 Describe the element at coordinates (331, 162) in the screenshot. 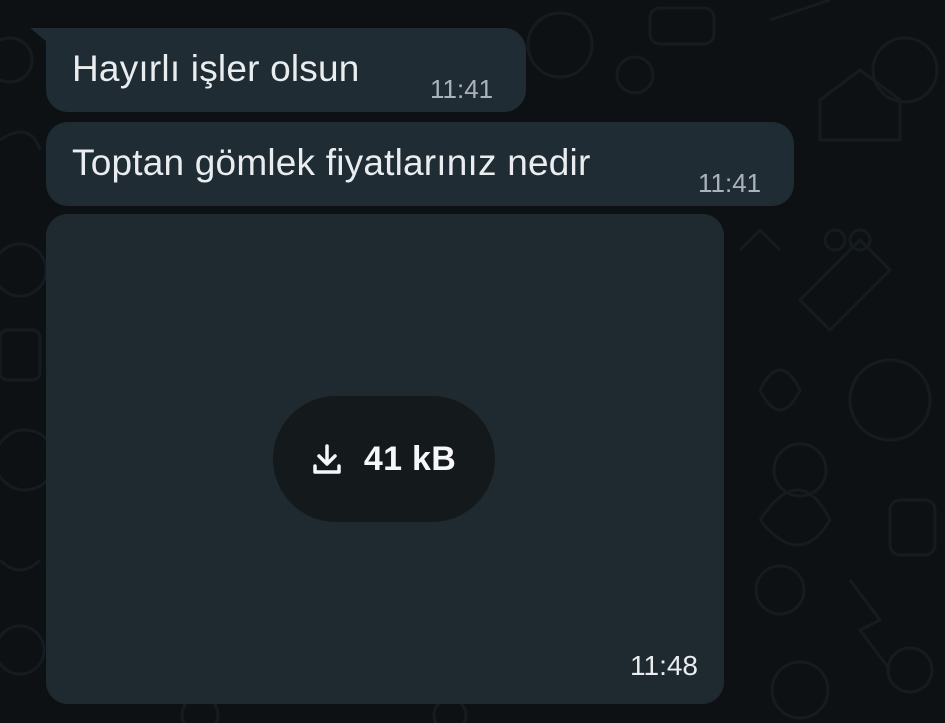

I see `message-text: Toptan gömlek fiyatlarınız nedir` at that location.